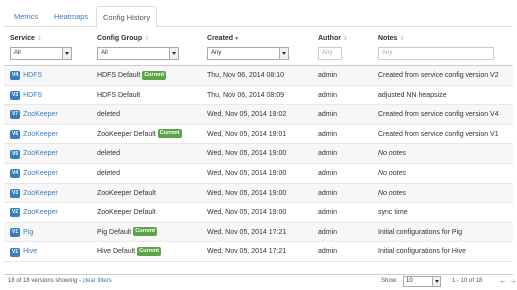 The image size is (517, 290). I want to click on service-cell: V2 ZooKeeper, so click(34, 213).